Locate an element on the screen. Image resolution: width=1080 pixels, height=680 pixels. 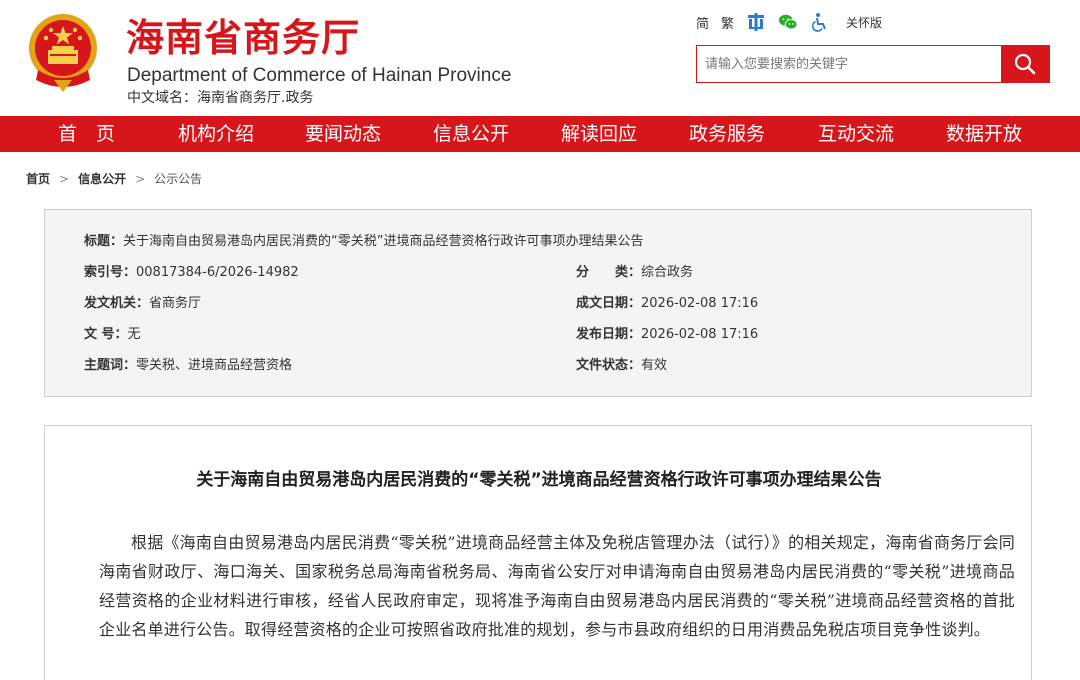
breadcrumb-home: 首页 is located at coordinates (38, 178).